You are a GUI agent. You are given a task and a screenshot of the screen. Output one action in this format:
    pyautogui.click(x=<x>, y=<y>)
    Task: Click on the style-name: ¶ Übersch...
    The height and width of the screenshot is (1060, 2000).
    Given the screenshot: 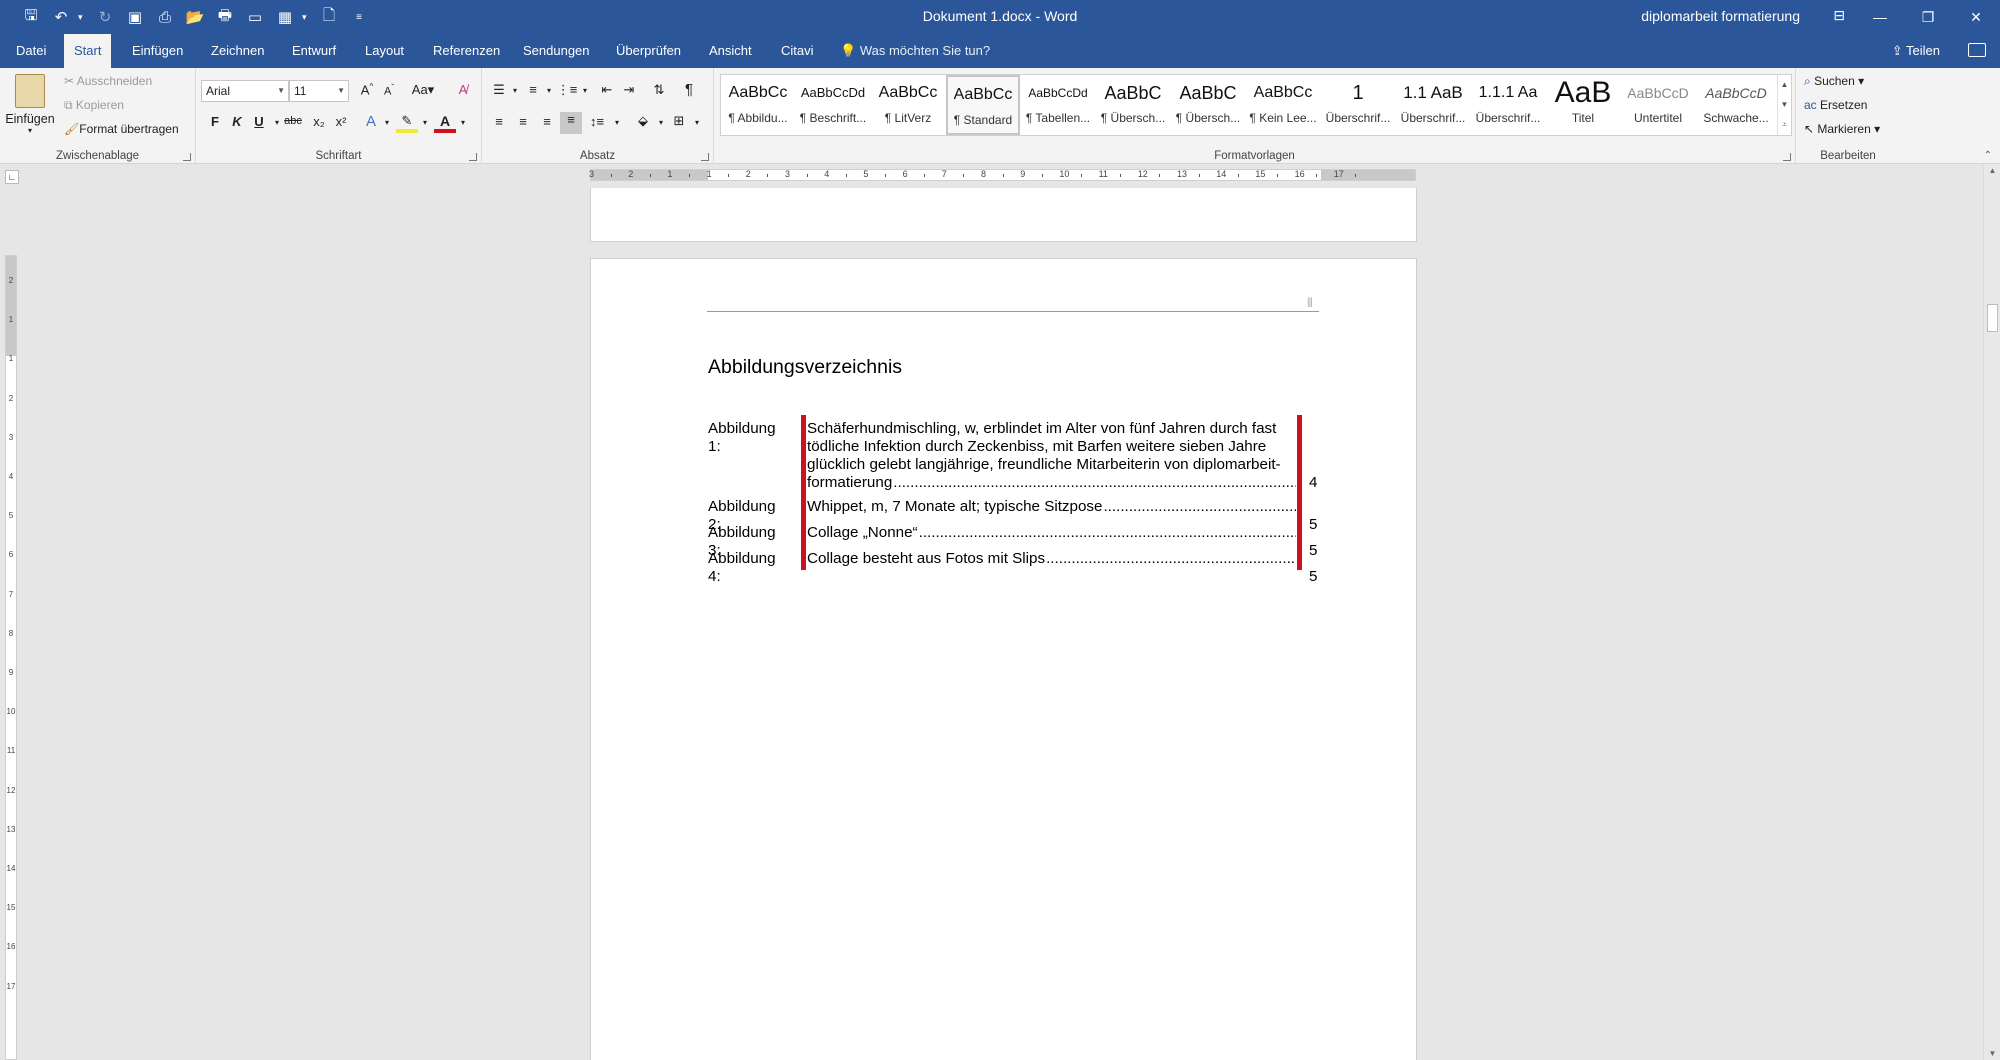 What is the action you would take?
    pyautogui.click(x=1133, y=118)
    